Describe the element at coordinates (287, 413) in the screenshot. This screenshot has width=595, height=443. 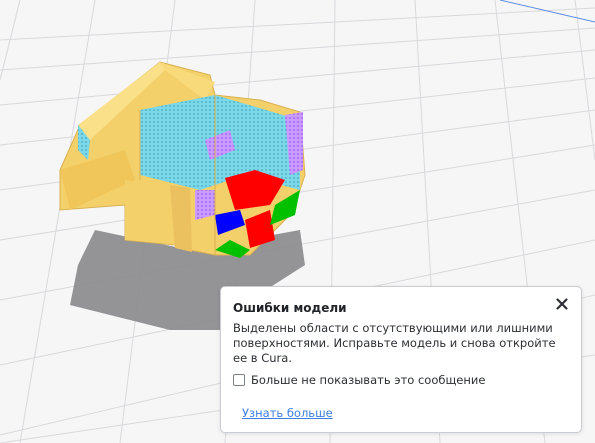
I see `learn-more-link: Узнать больше` at that location.